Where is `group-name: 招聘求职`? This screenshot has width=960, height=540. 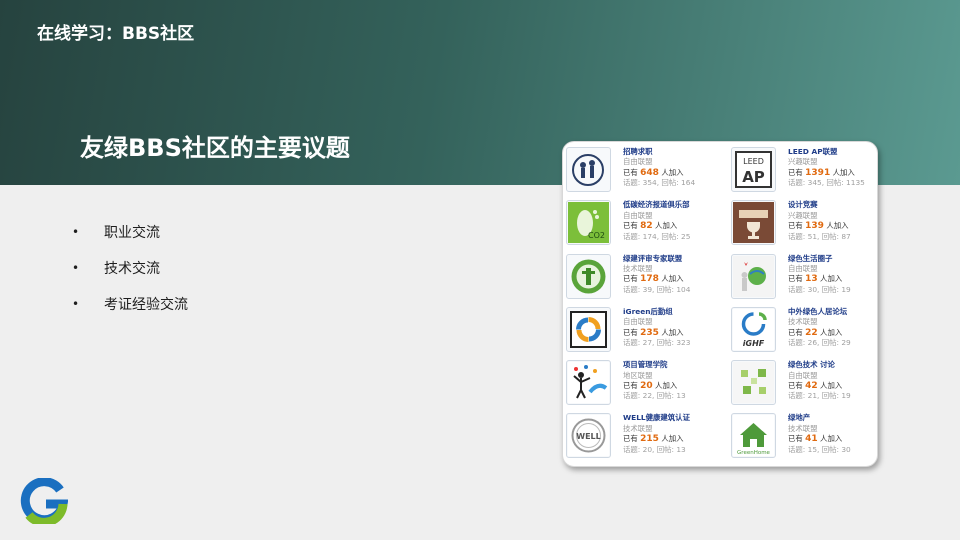
group-name: 招聘求职 is located at coordinates (659, 152).